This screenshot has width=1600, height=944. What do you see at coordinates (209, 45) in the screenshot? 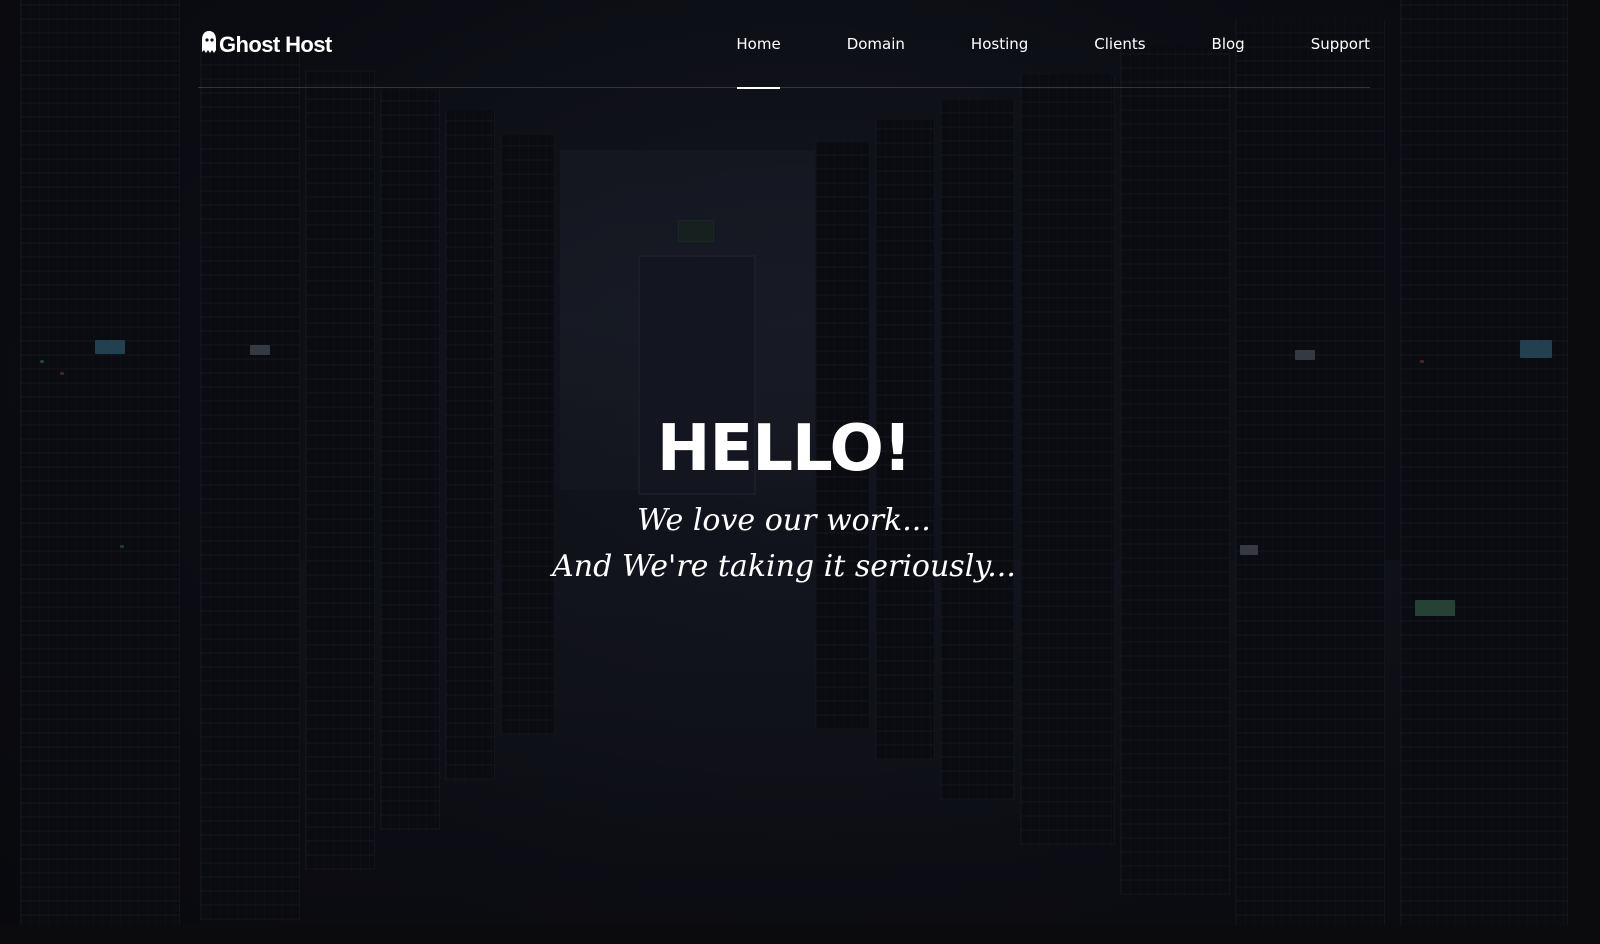
I see `ghost-icon` at bounding box center [209, 45].